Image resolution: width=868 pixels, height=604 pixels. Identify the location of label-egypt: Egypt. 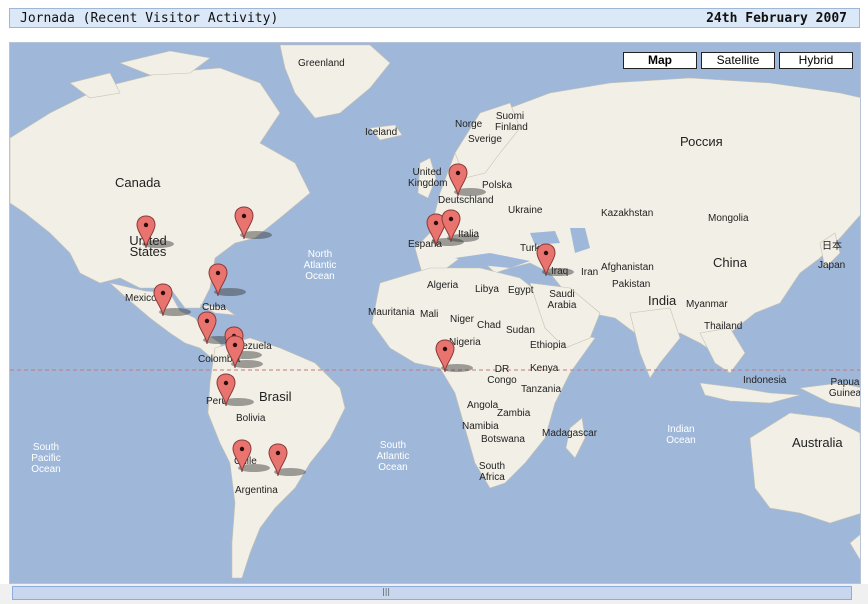
(521, 290).